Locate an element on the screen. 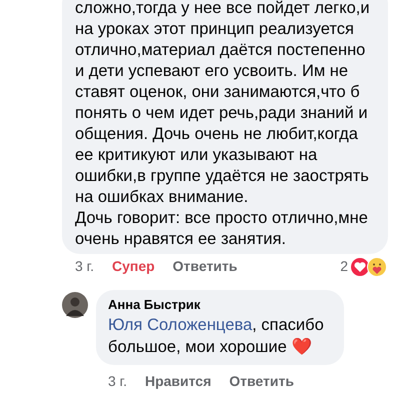  author-name: Анна Быстрик is located at coordinates (219, 305).